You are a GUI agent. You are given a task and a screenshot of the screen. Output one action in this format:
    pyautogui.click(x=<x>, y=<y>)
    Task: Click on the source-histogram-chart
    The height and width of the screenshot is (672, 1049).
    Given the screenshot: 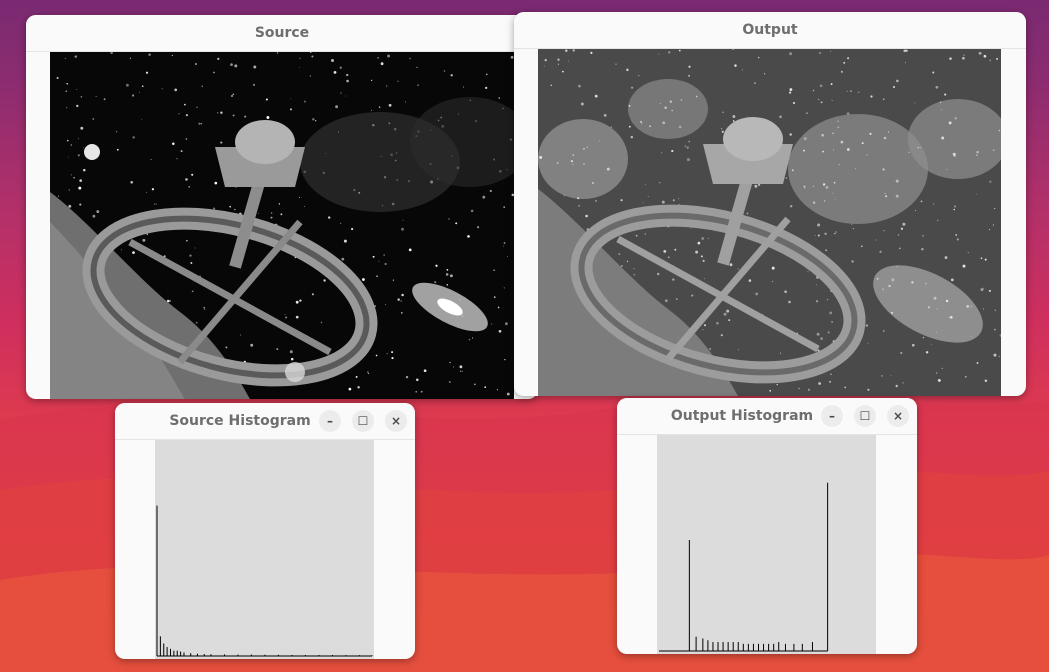 What is the action you would take?
    pyautogui.click(x=264, y=581)
    